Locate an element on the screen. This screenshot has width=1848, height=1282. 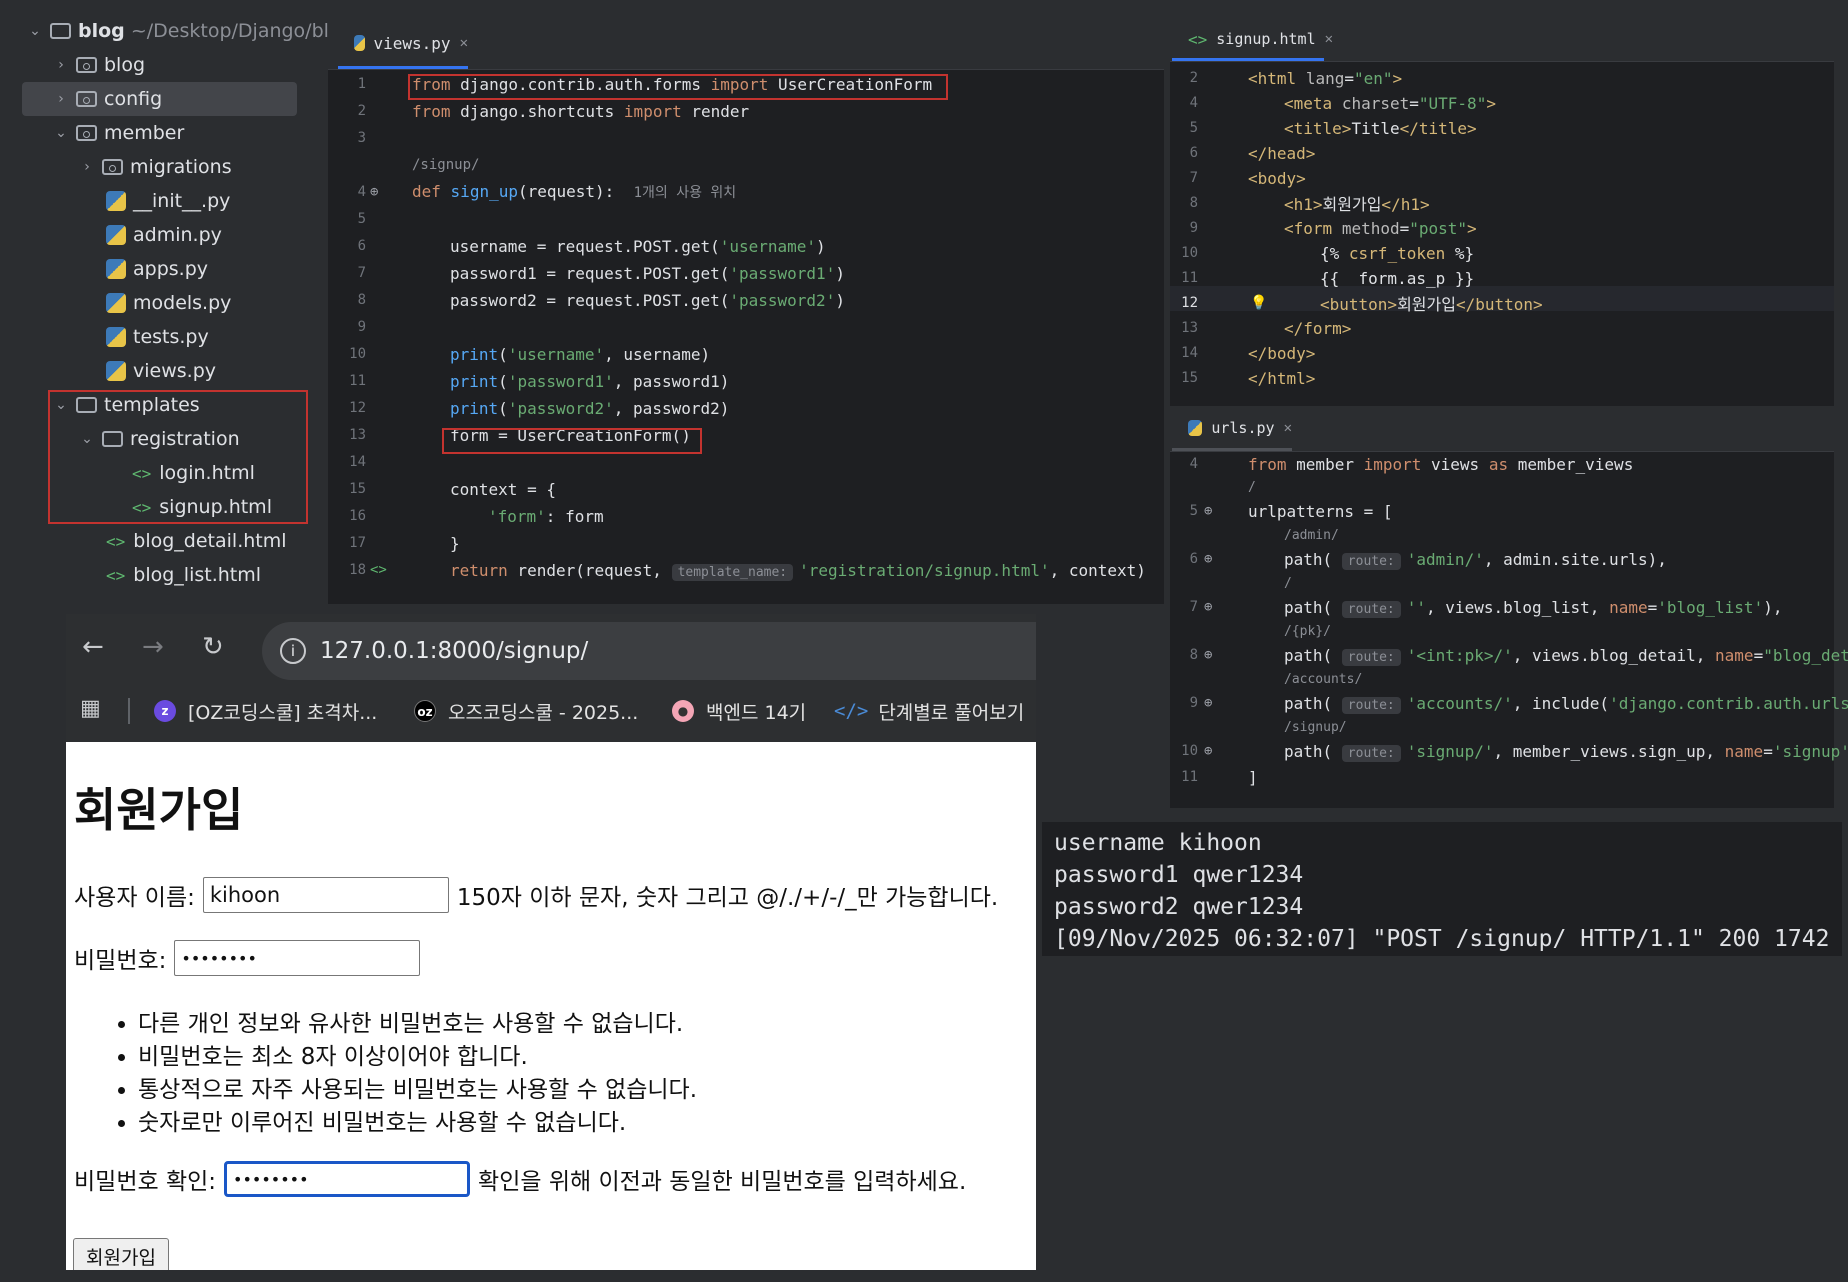
html-link-icon: <> is located at coordinates (378, 570).